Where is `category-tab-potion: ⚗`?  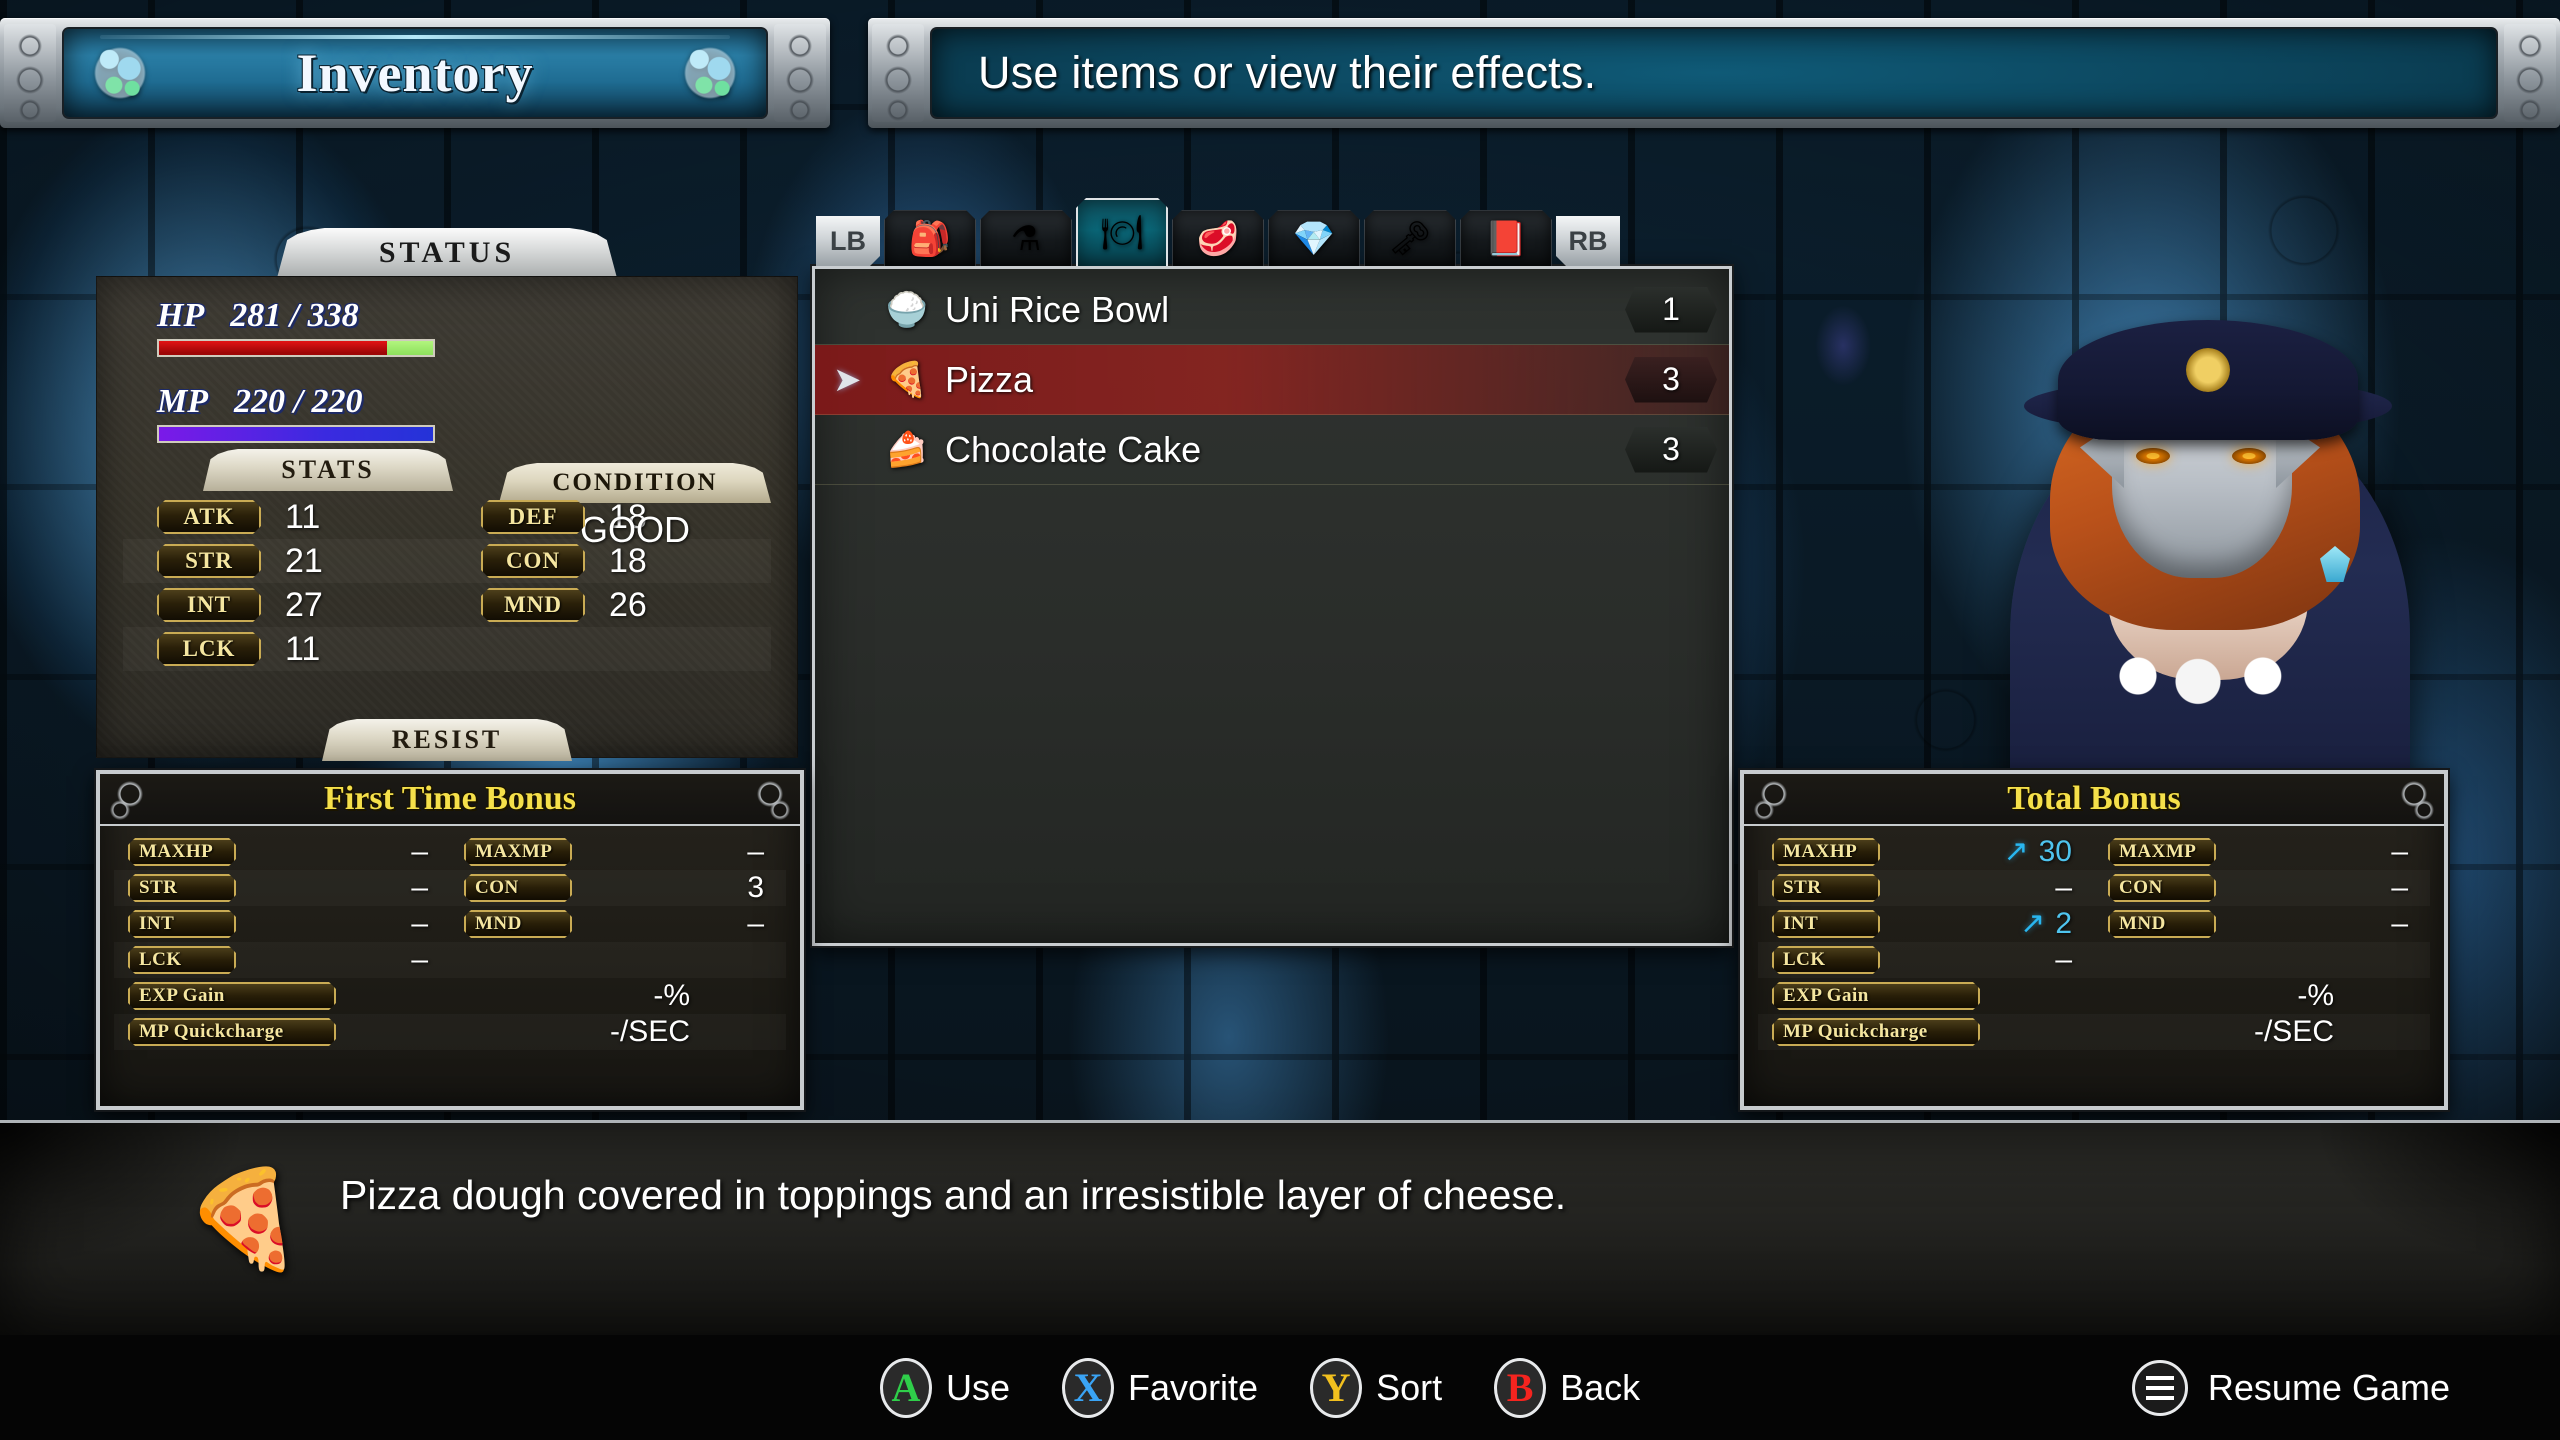 category-tab-potion: ⚗ is located at coordinates (1026, 238).